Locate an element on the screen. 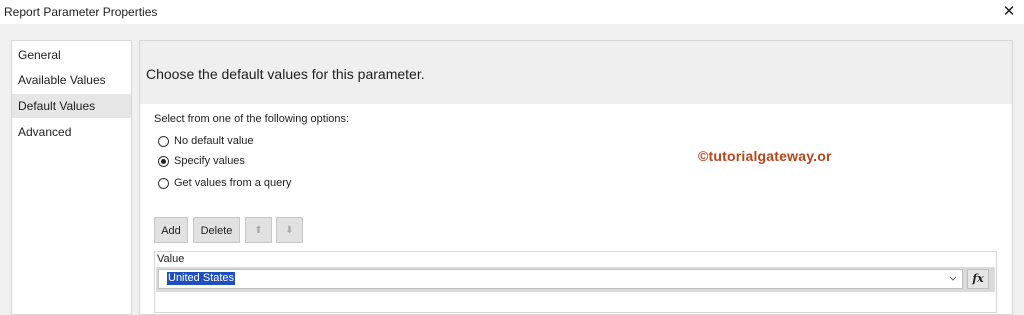  radio-specify-values: Specify values is located at coordinates (201, 161).